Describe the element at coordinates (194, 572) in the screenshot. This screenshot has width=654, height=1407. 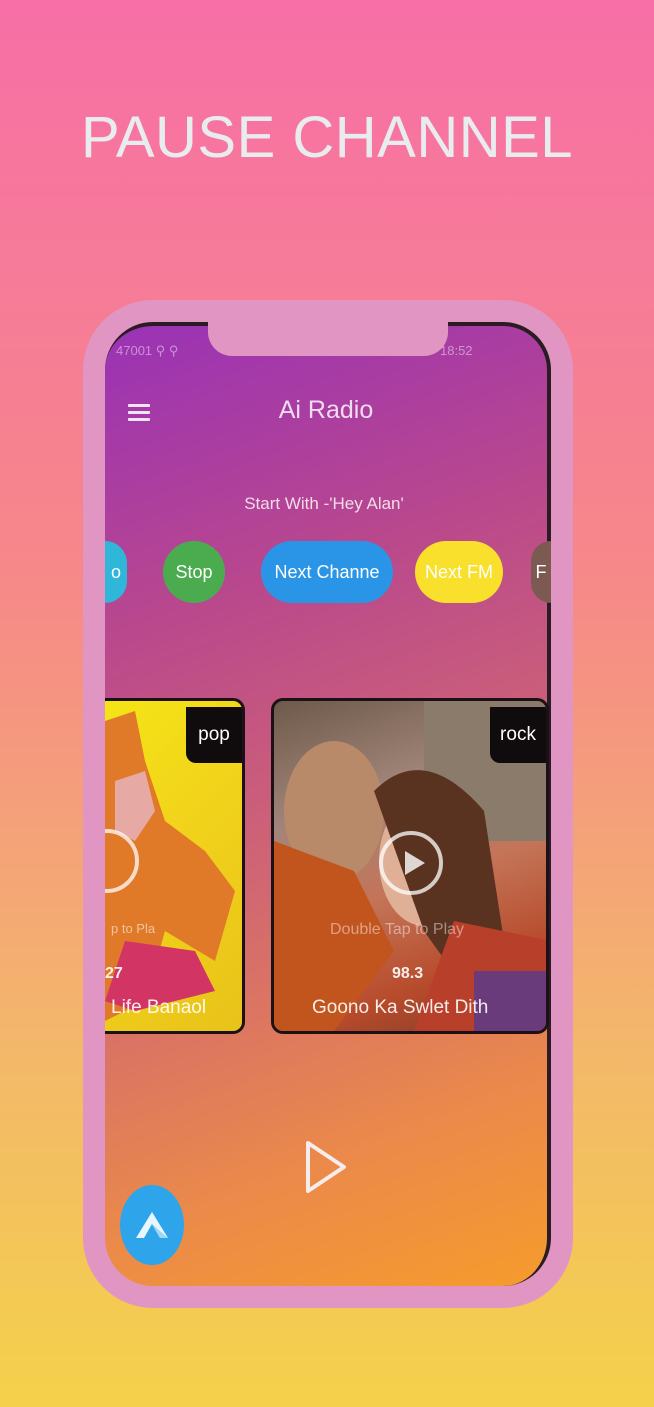
I see `command-chip-stop: Stop` at that location.